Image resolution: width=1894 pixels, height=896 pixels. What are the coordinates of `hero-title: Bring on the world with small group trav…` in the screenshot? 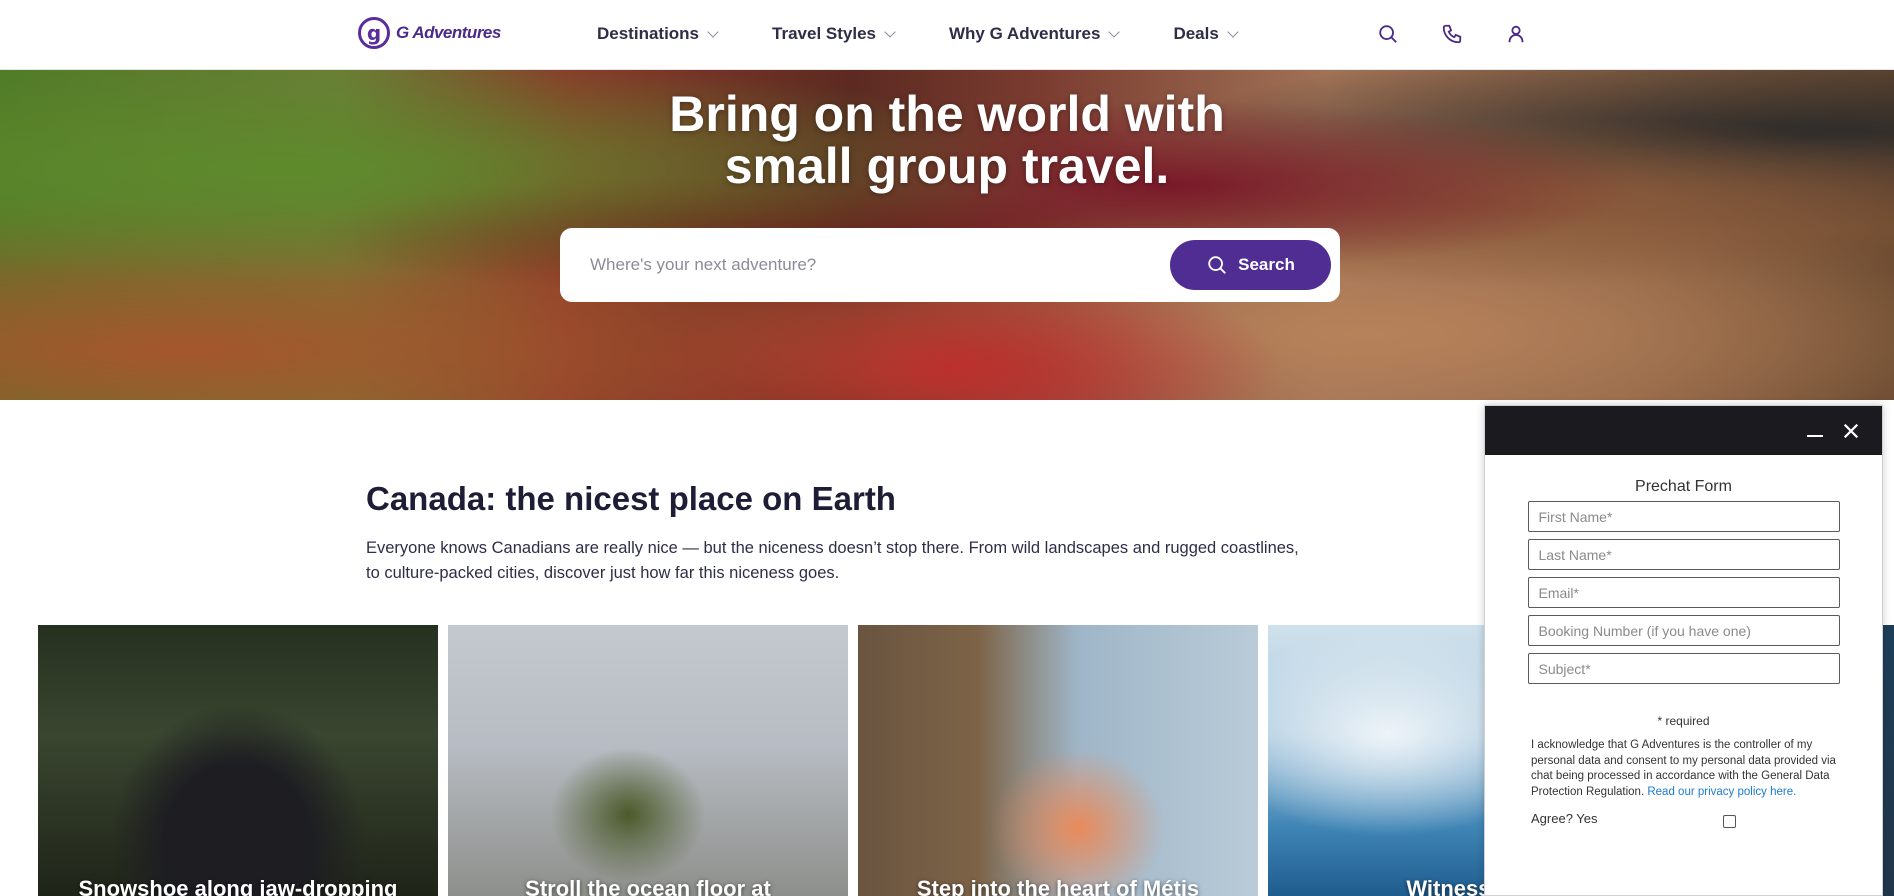 It's located at (947, 140).